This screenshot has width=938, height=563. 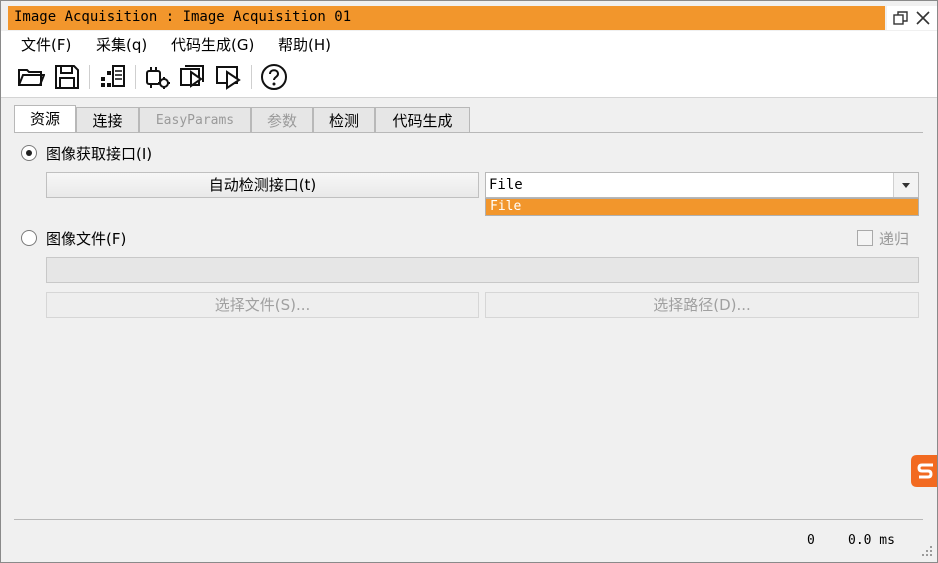 I want to click on menu-bar: 文件(F) 采集(q) 代码生成(G) 帮助(H), so click(x=469, y=43).